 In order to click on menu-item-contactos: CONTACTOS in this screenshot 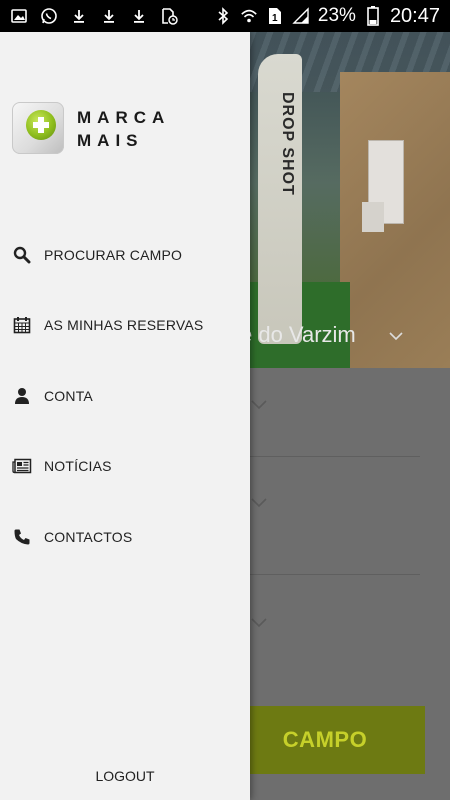, I will do `click(125, 537)`.